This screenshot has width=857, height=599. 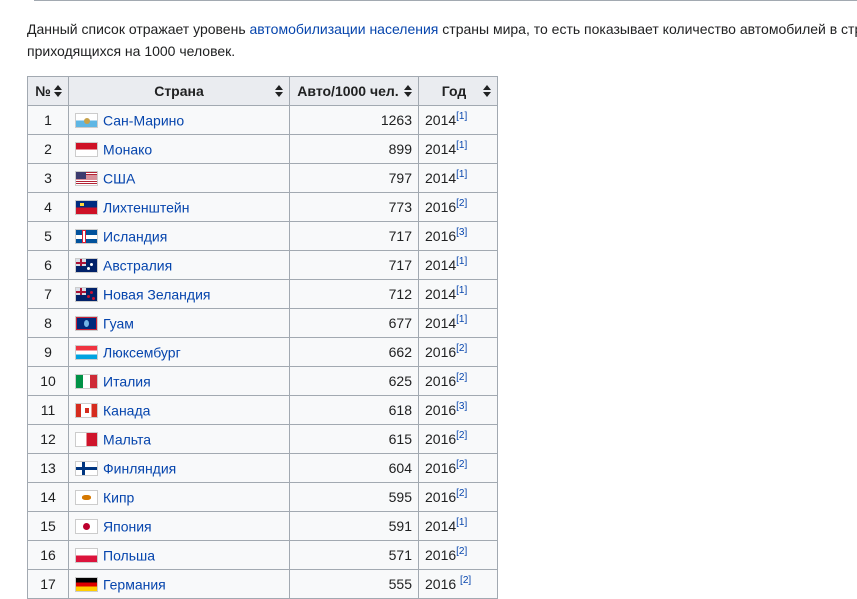 What do you see at coordinates (354, 555) in the screenshot?
I see `auto-per-1000-cell: 571` at bounding box center [354, 555].